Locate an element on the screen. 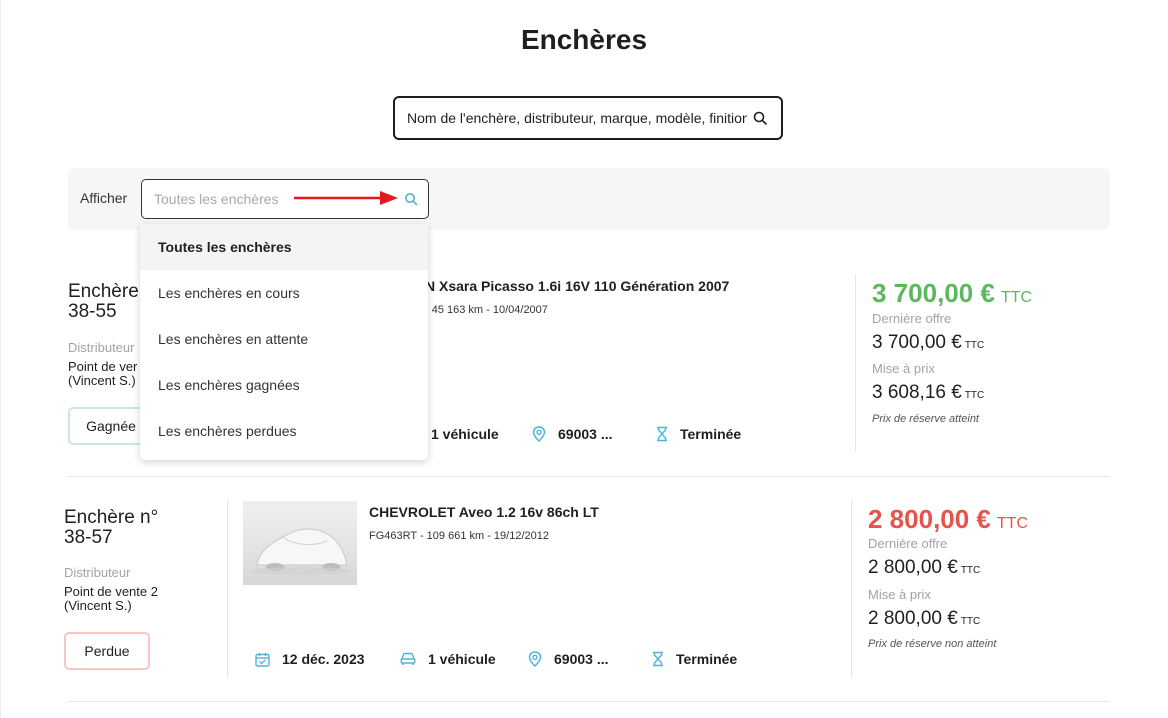  dropdown-option-pending: Les enchères en attente is located at coordinates (284, 339).